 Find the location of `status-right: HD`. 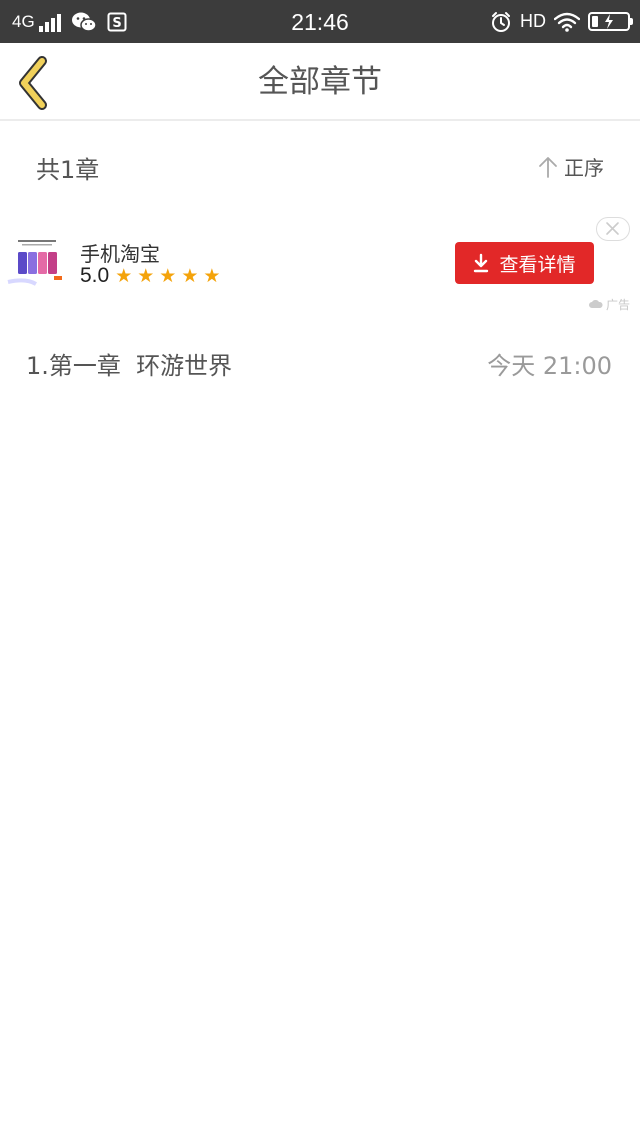

status-right: HD is located at coordinates (561, 21).